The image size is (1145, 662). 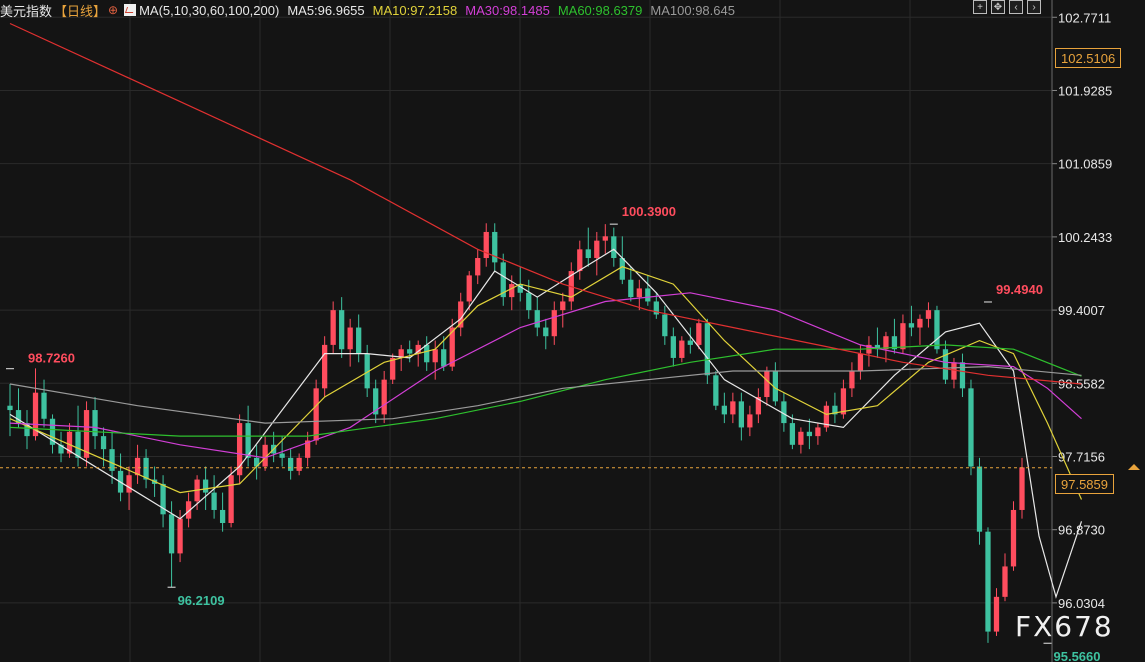 What do you see at coordinates (209, 10) in the screenshot?
I see `ma-params: MA(5,10,30,60,100,200)` at bounding box center [209, 10].